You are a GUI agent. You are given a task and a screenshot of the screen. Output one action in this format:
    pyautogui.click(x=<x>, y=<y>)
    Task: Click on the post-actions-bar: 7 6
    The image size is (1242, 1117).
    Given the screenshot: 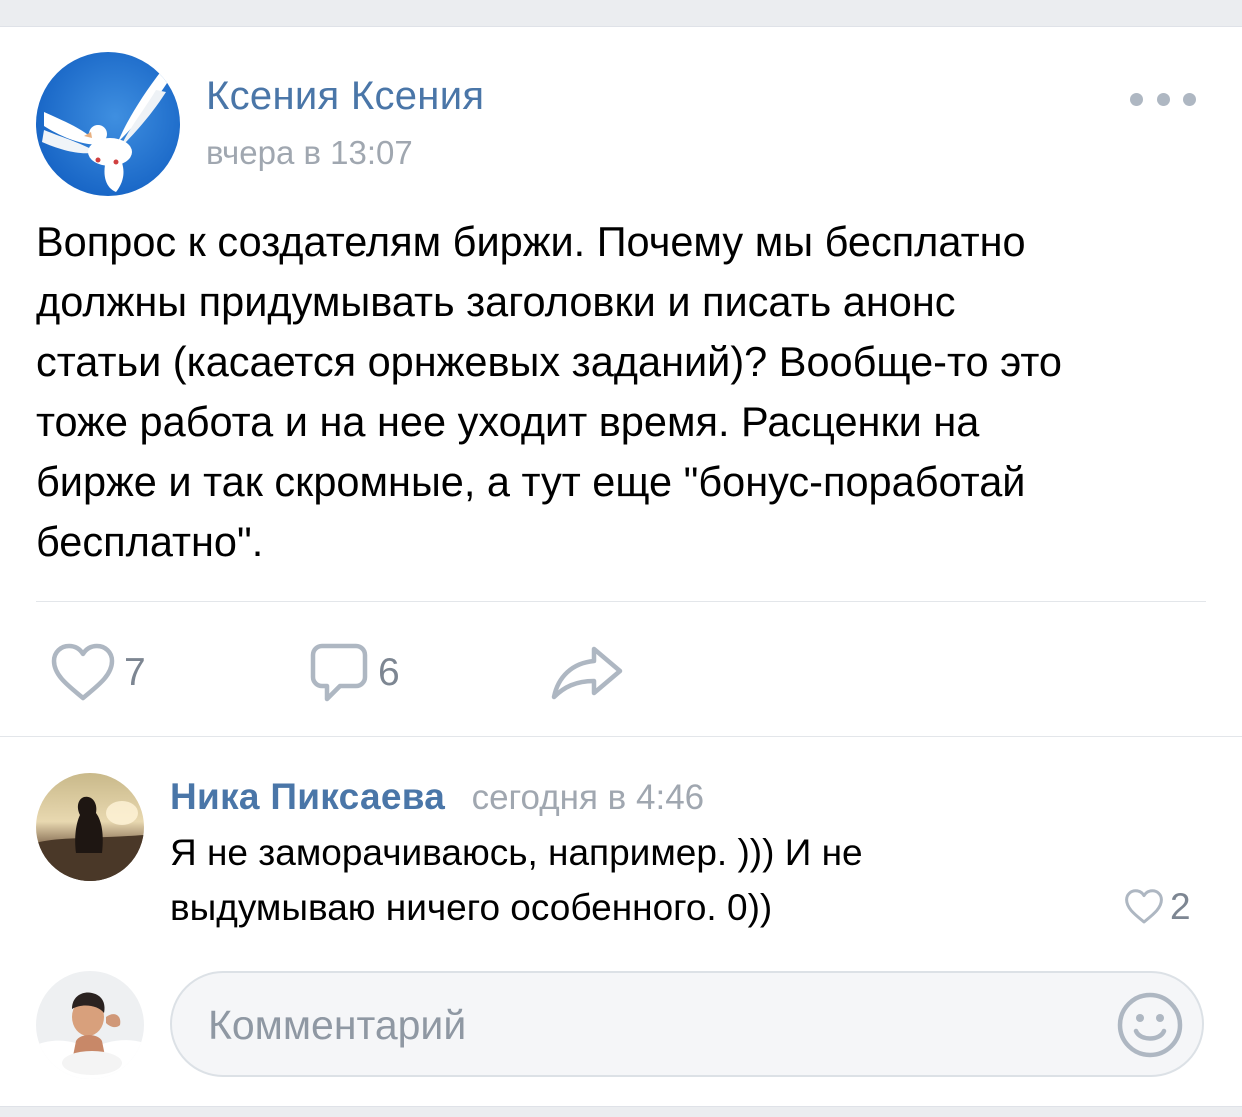 What is the action you would take?
    pyautogui.click(x=350, y=673)
    